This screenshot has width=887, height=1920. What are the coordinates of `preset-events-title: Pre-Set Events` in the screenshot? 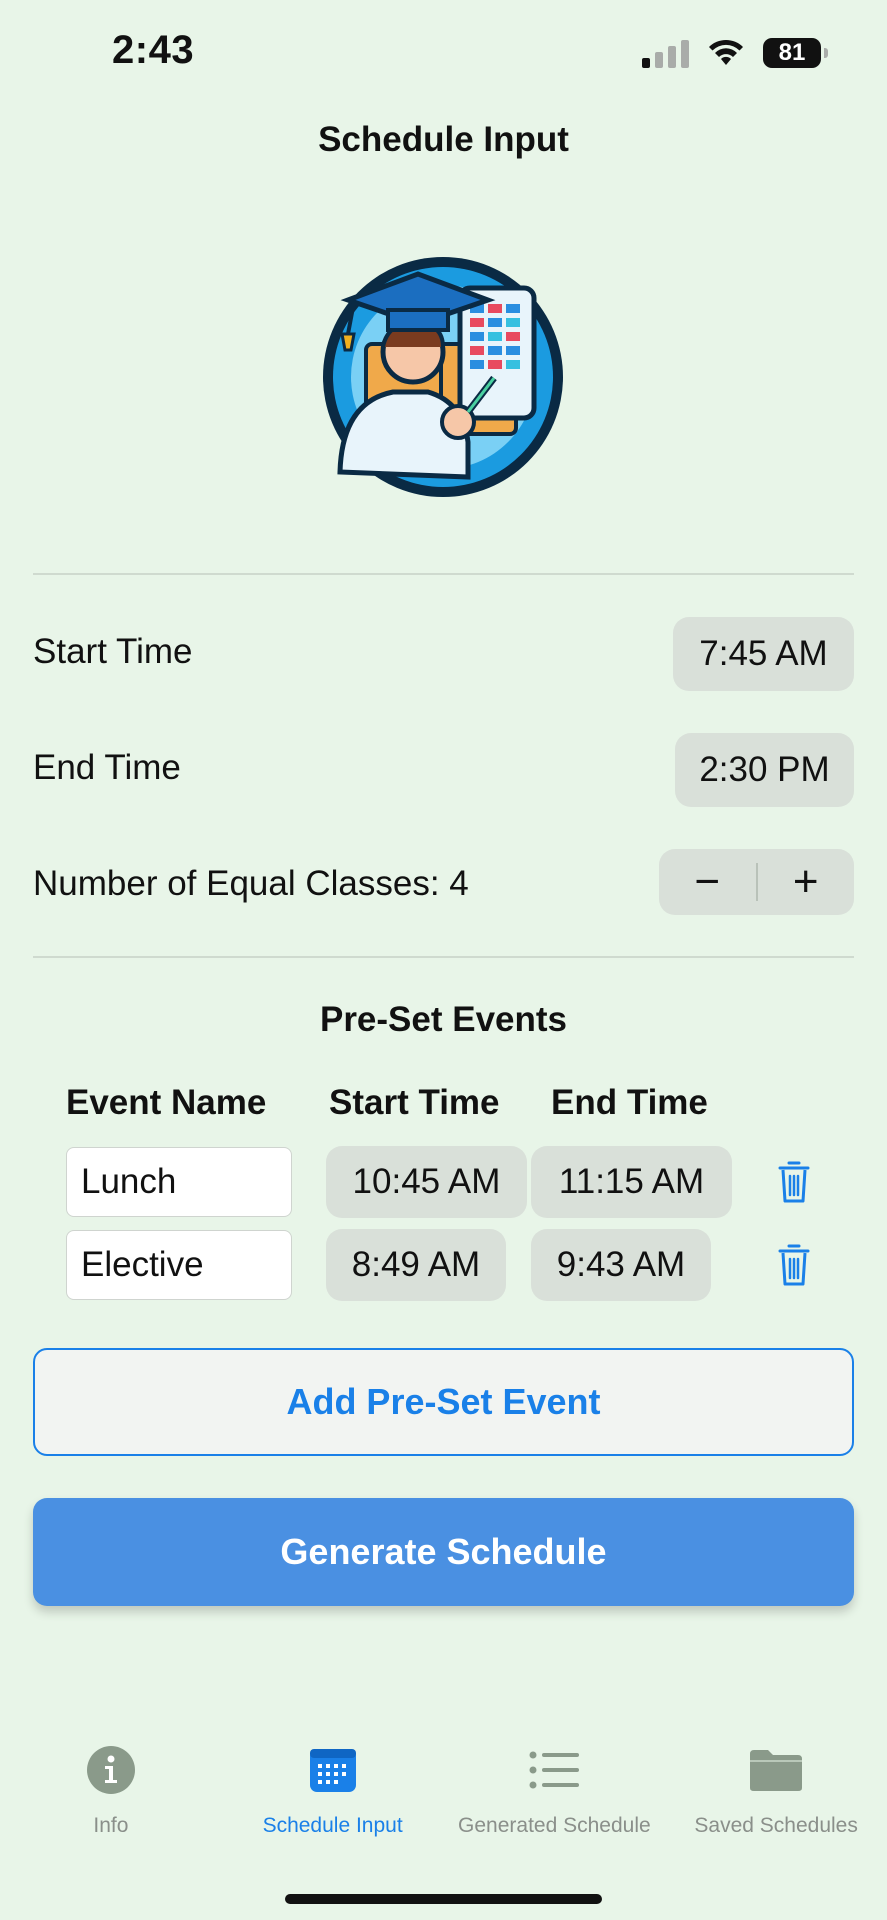 It's located at (443, 1019).